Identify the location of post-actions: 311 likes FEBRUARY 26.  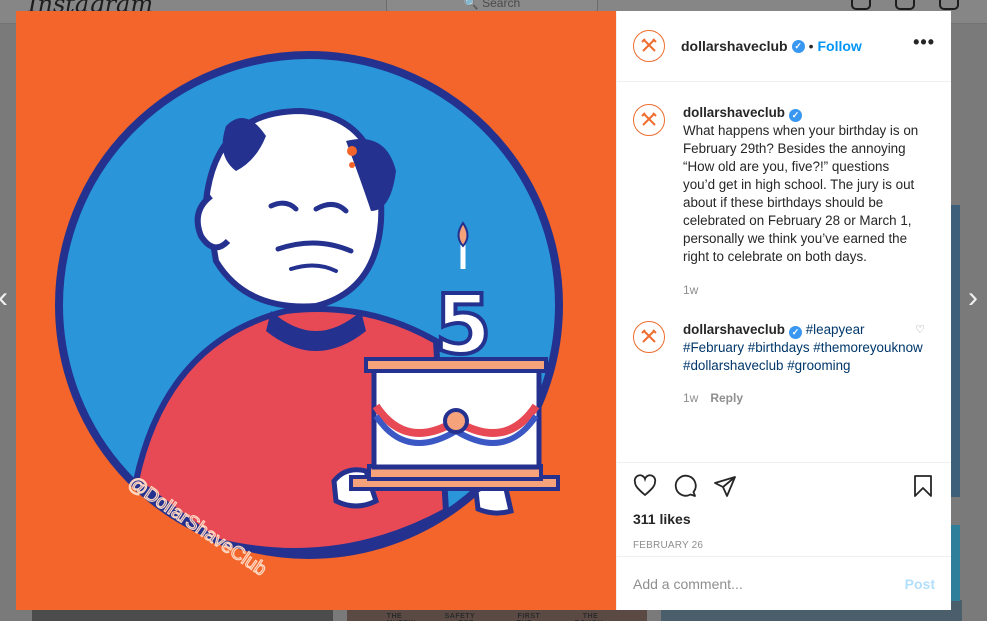
(784, 509).